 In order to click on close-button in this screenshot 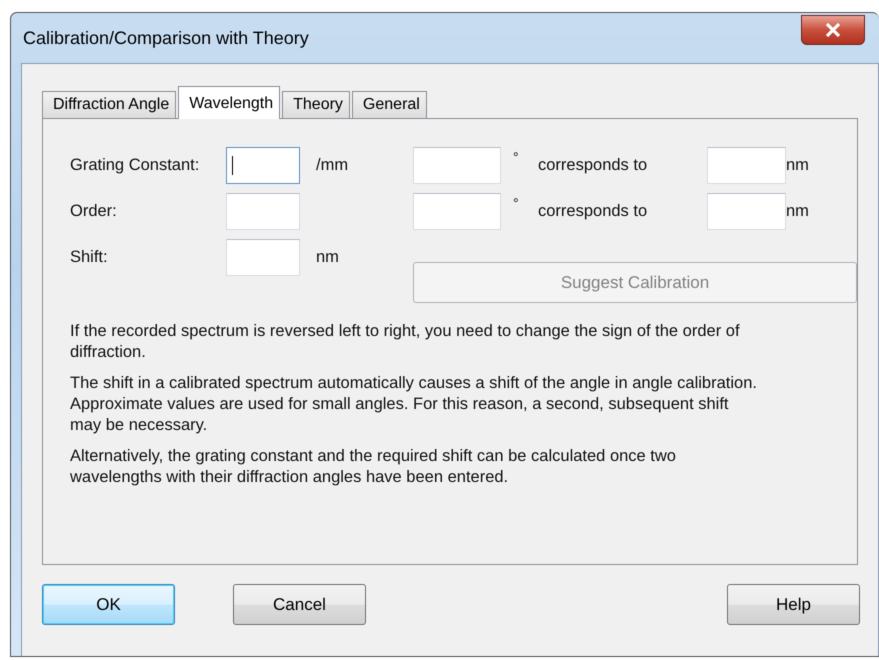, I will do `click(833, 30)`.